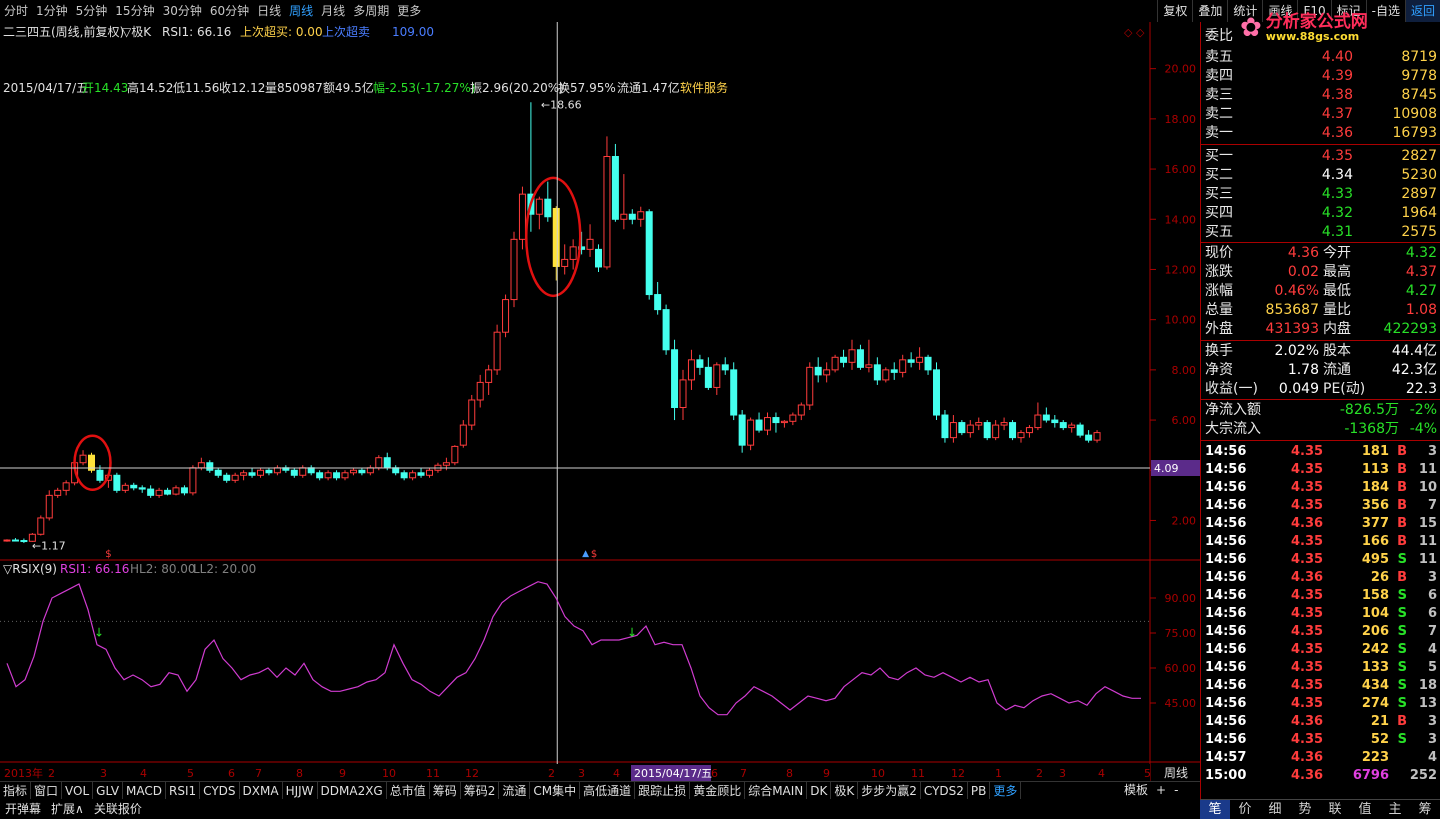 The width and height of the screenshot is (1440, 819). What do you see at coordinates (409, 11) in the screenshot?
I see `period-tab: 更多` at bounding box center [409, 11].